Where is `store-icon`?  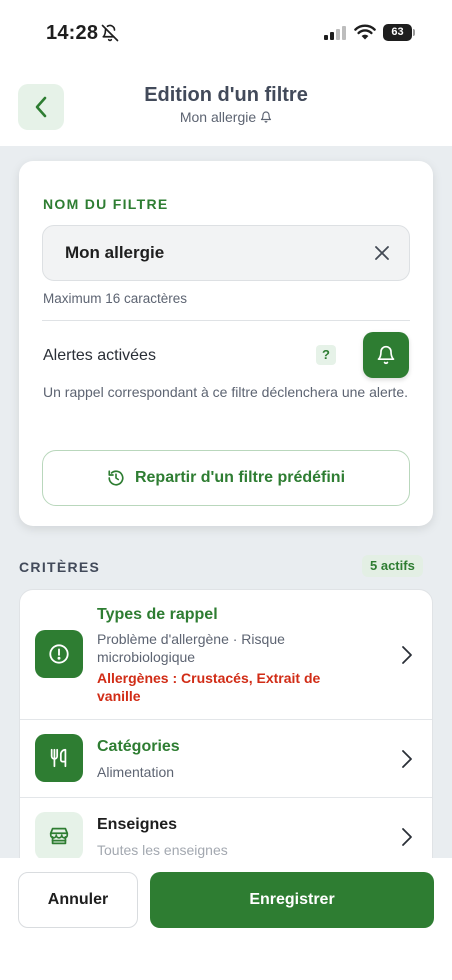 store-icon is located at coordinates (59, 836).